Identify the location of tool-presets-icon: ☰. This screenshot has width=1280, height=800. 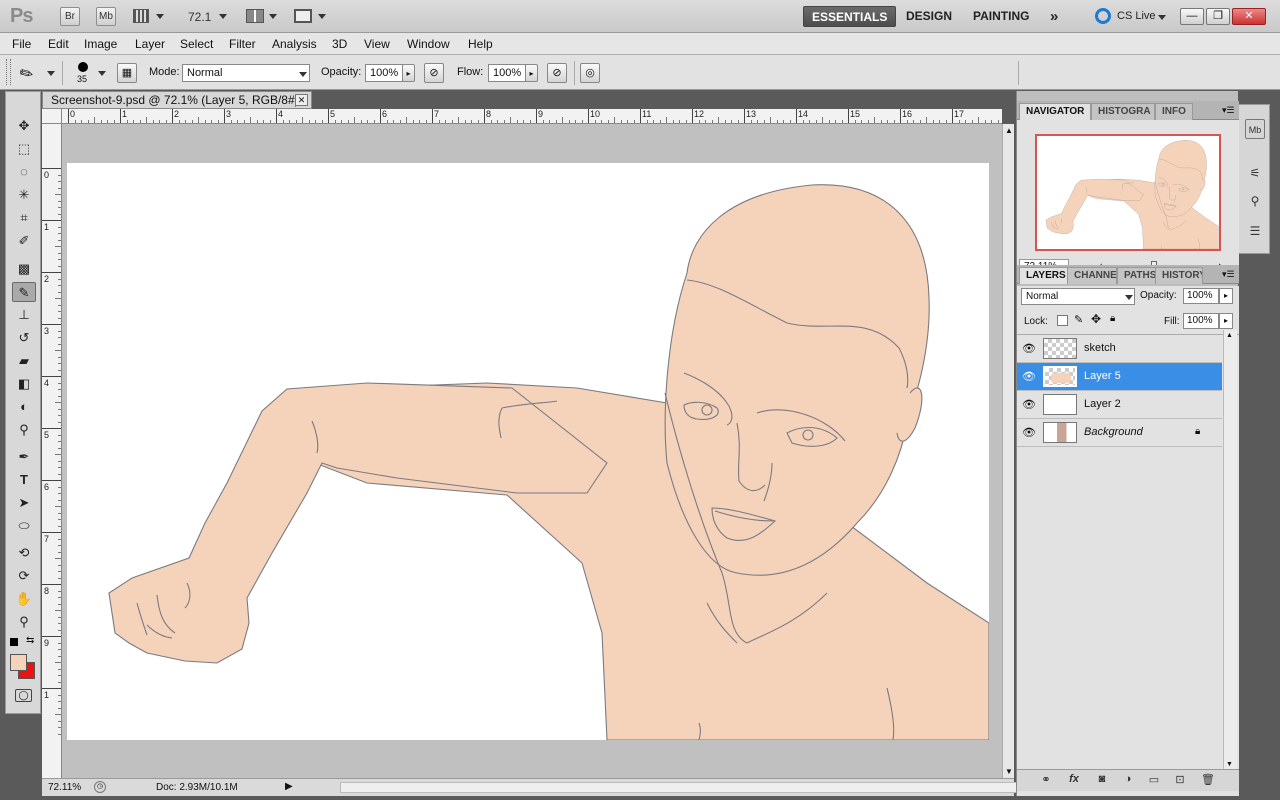
(1255, 231).